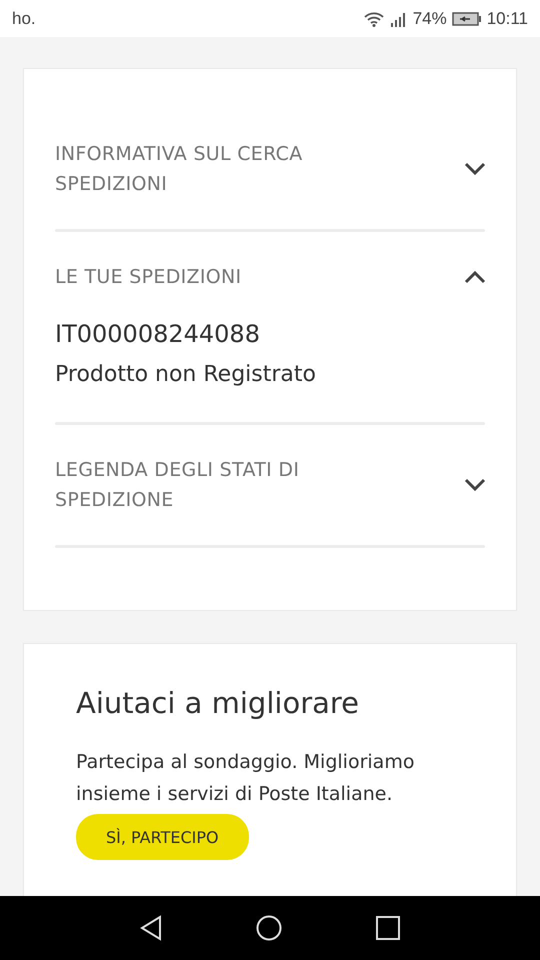 Image resolution: width=540 pixels, height=960 pixels. Describe the element at coordinates (467, 19) in the screenshot. I see `battery-icon` at that location.